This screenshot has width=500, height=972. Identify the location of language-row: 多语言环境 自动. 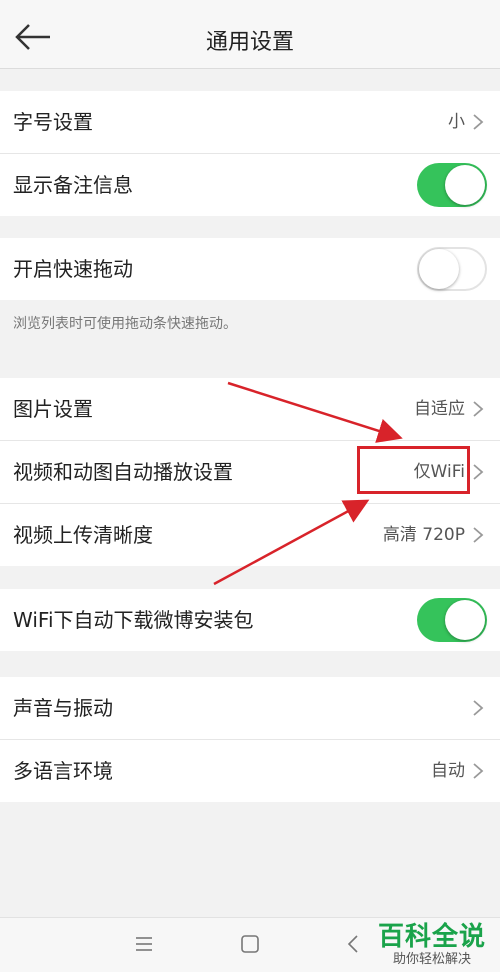
(250, 771).